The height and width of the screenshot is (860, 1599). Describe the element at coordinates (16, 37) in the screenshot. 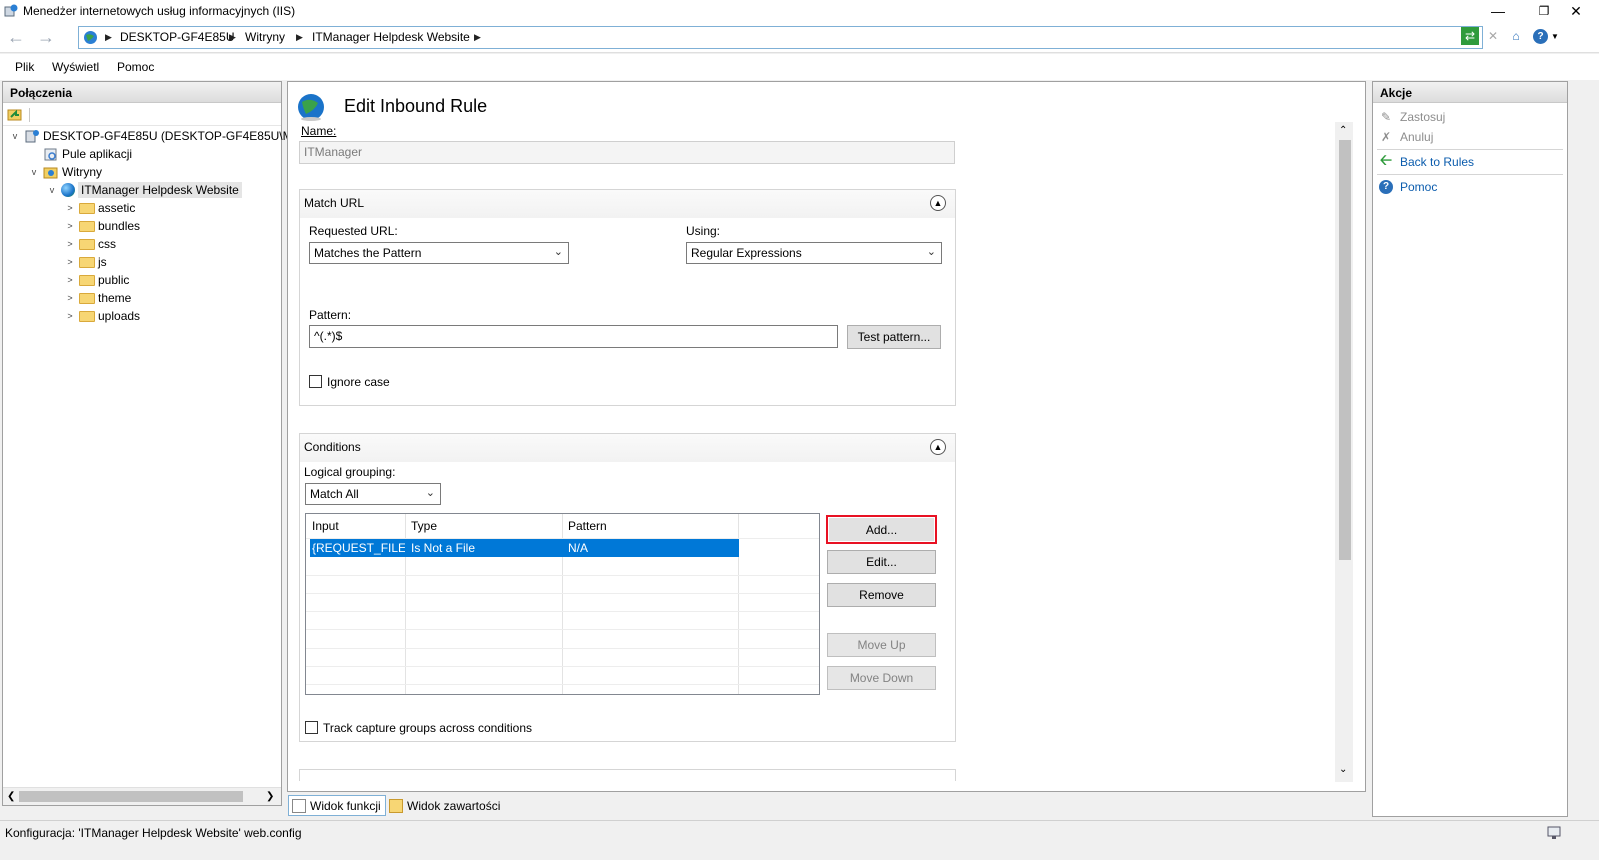

I see `back-nav-icon: ←` at that location.